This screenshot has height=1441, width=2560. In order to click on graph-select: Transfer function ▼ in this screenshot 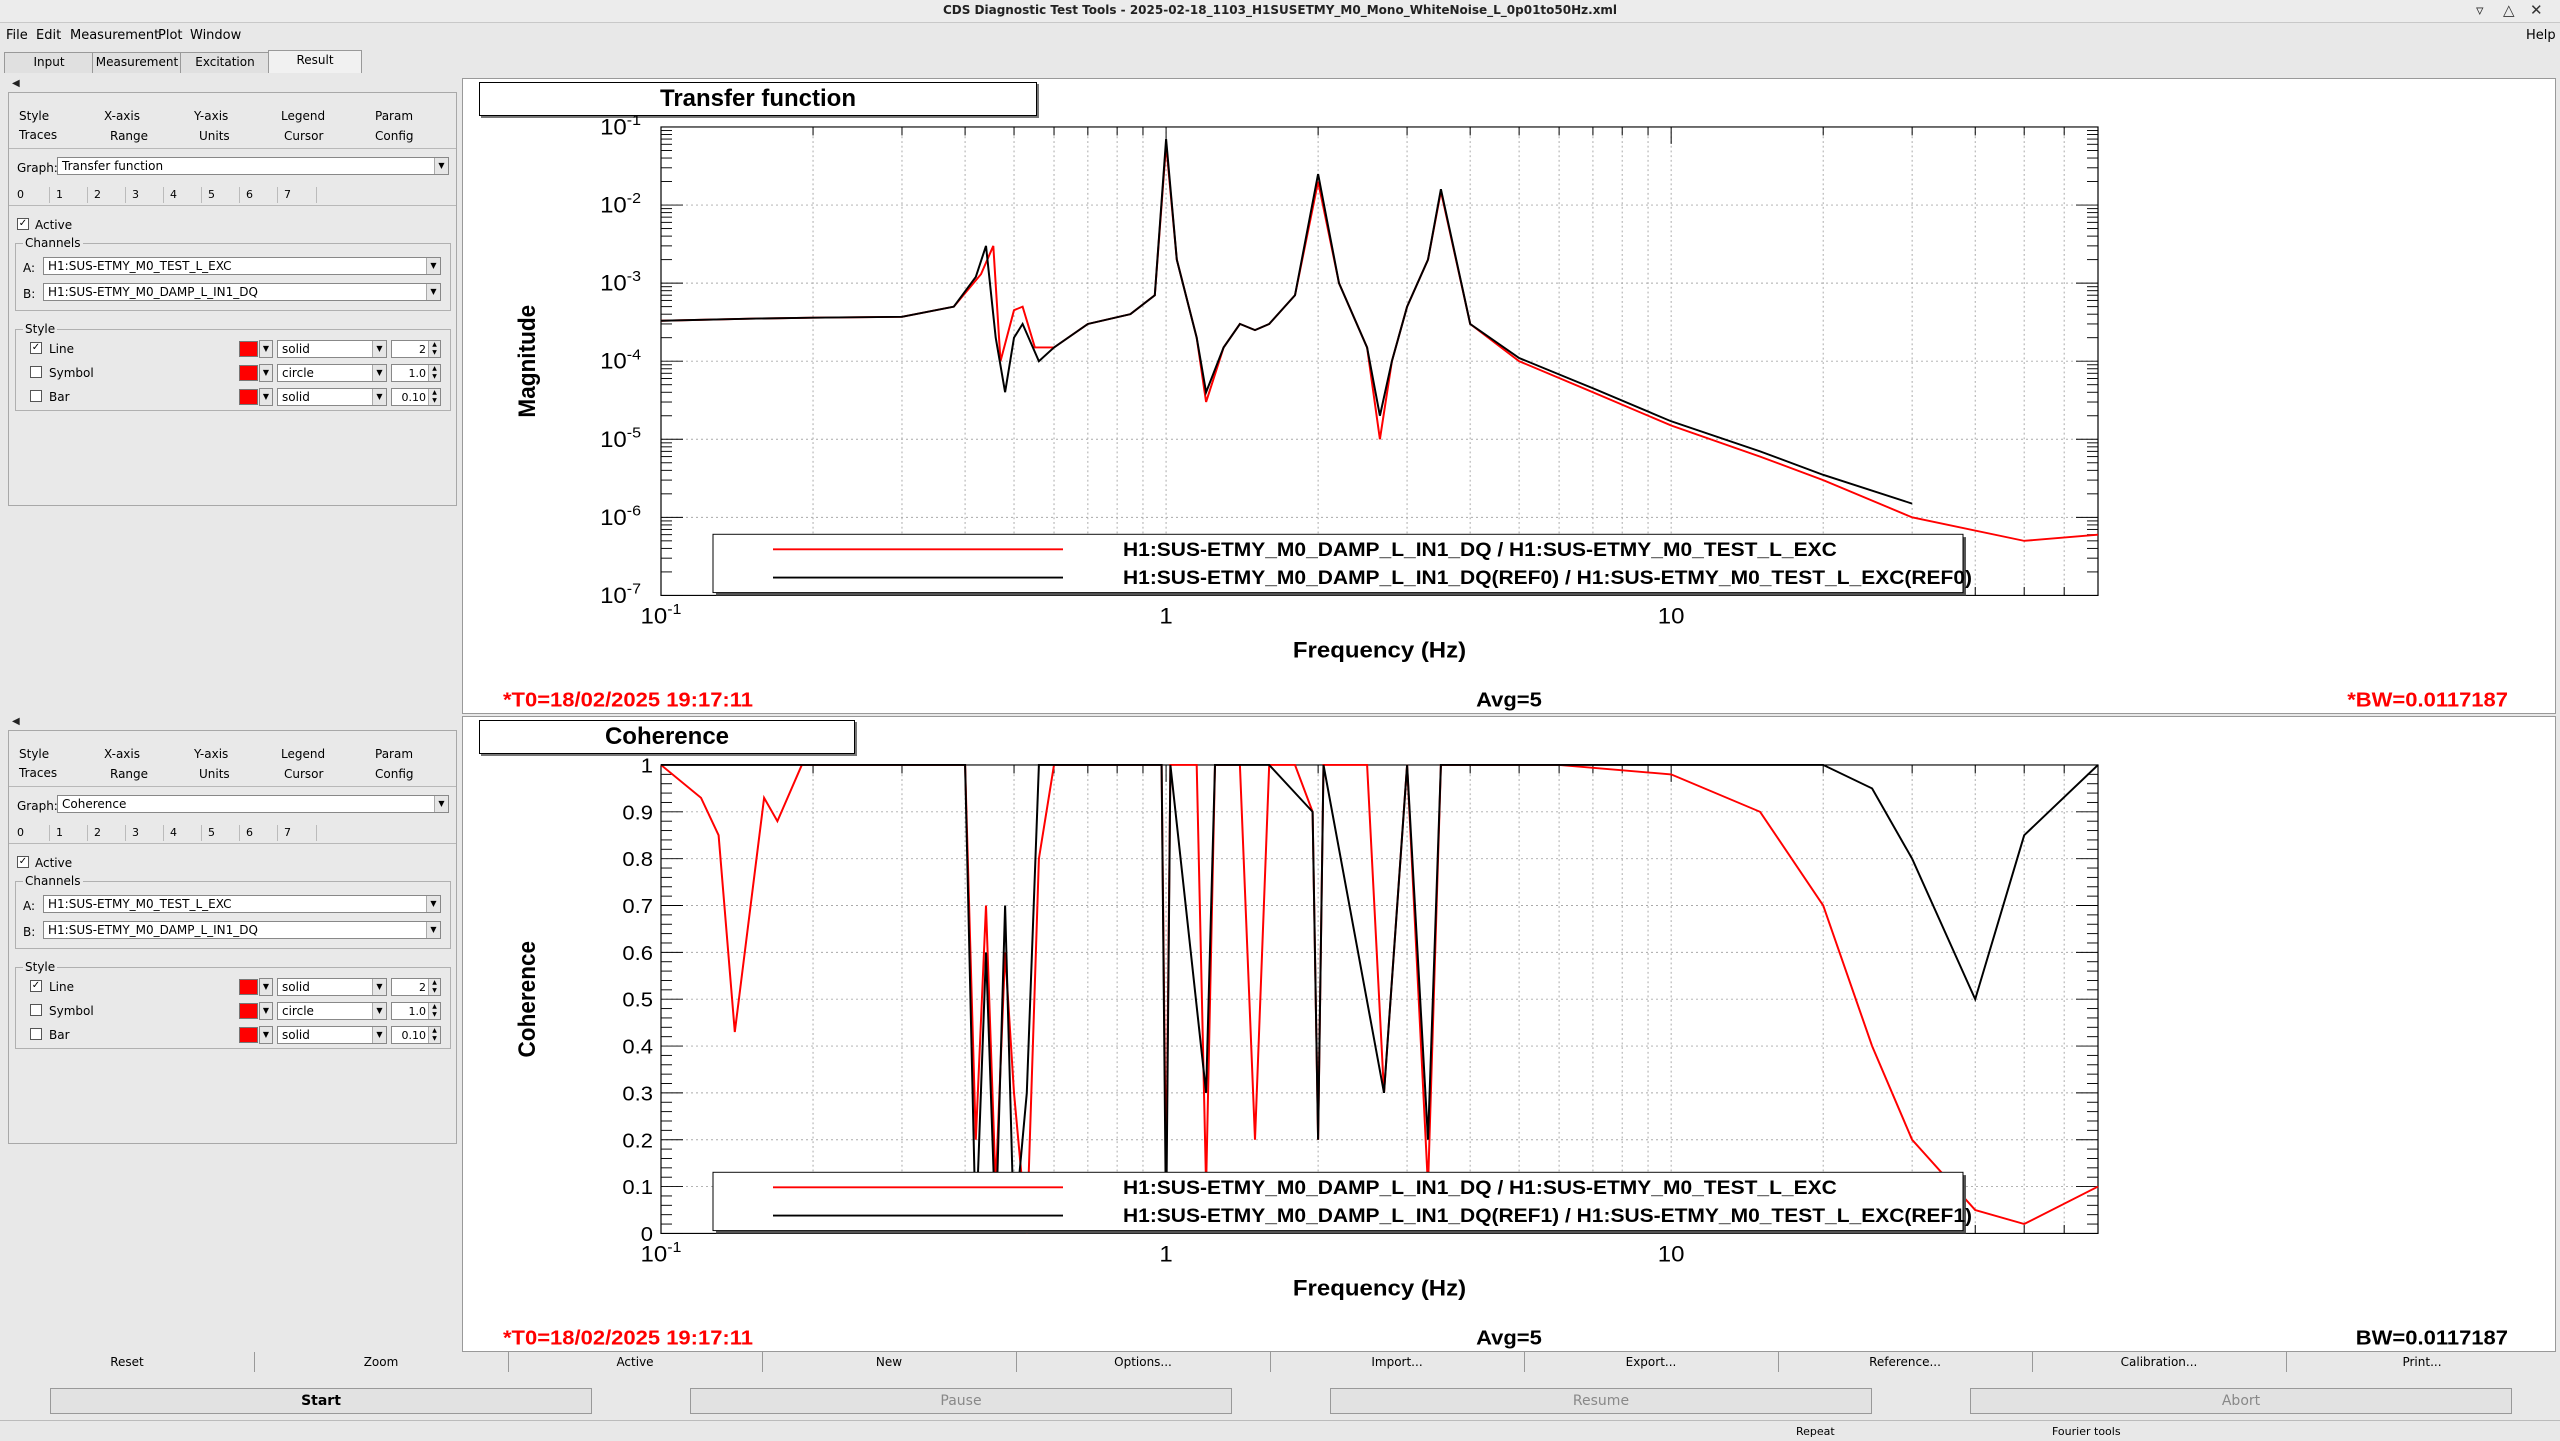, I will do `click(253, 166)`.